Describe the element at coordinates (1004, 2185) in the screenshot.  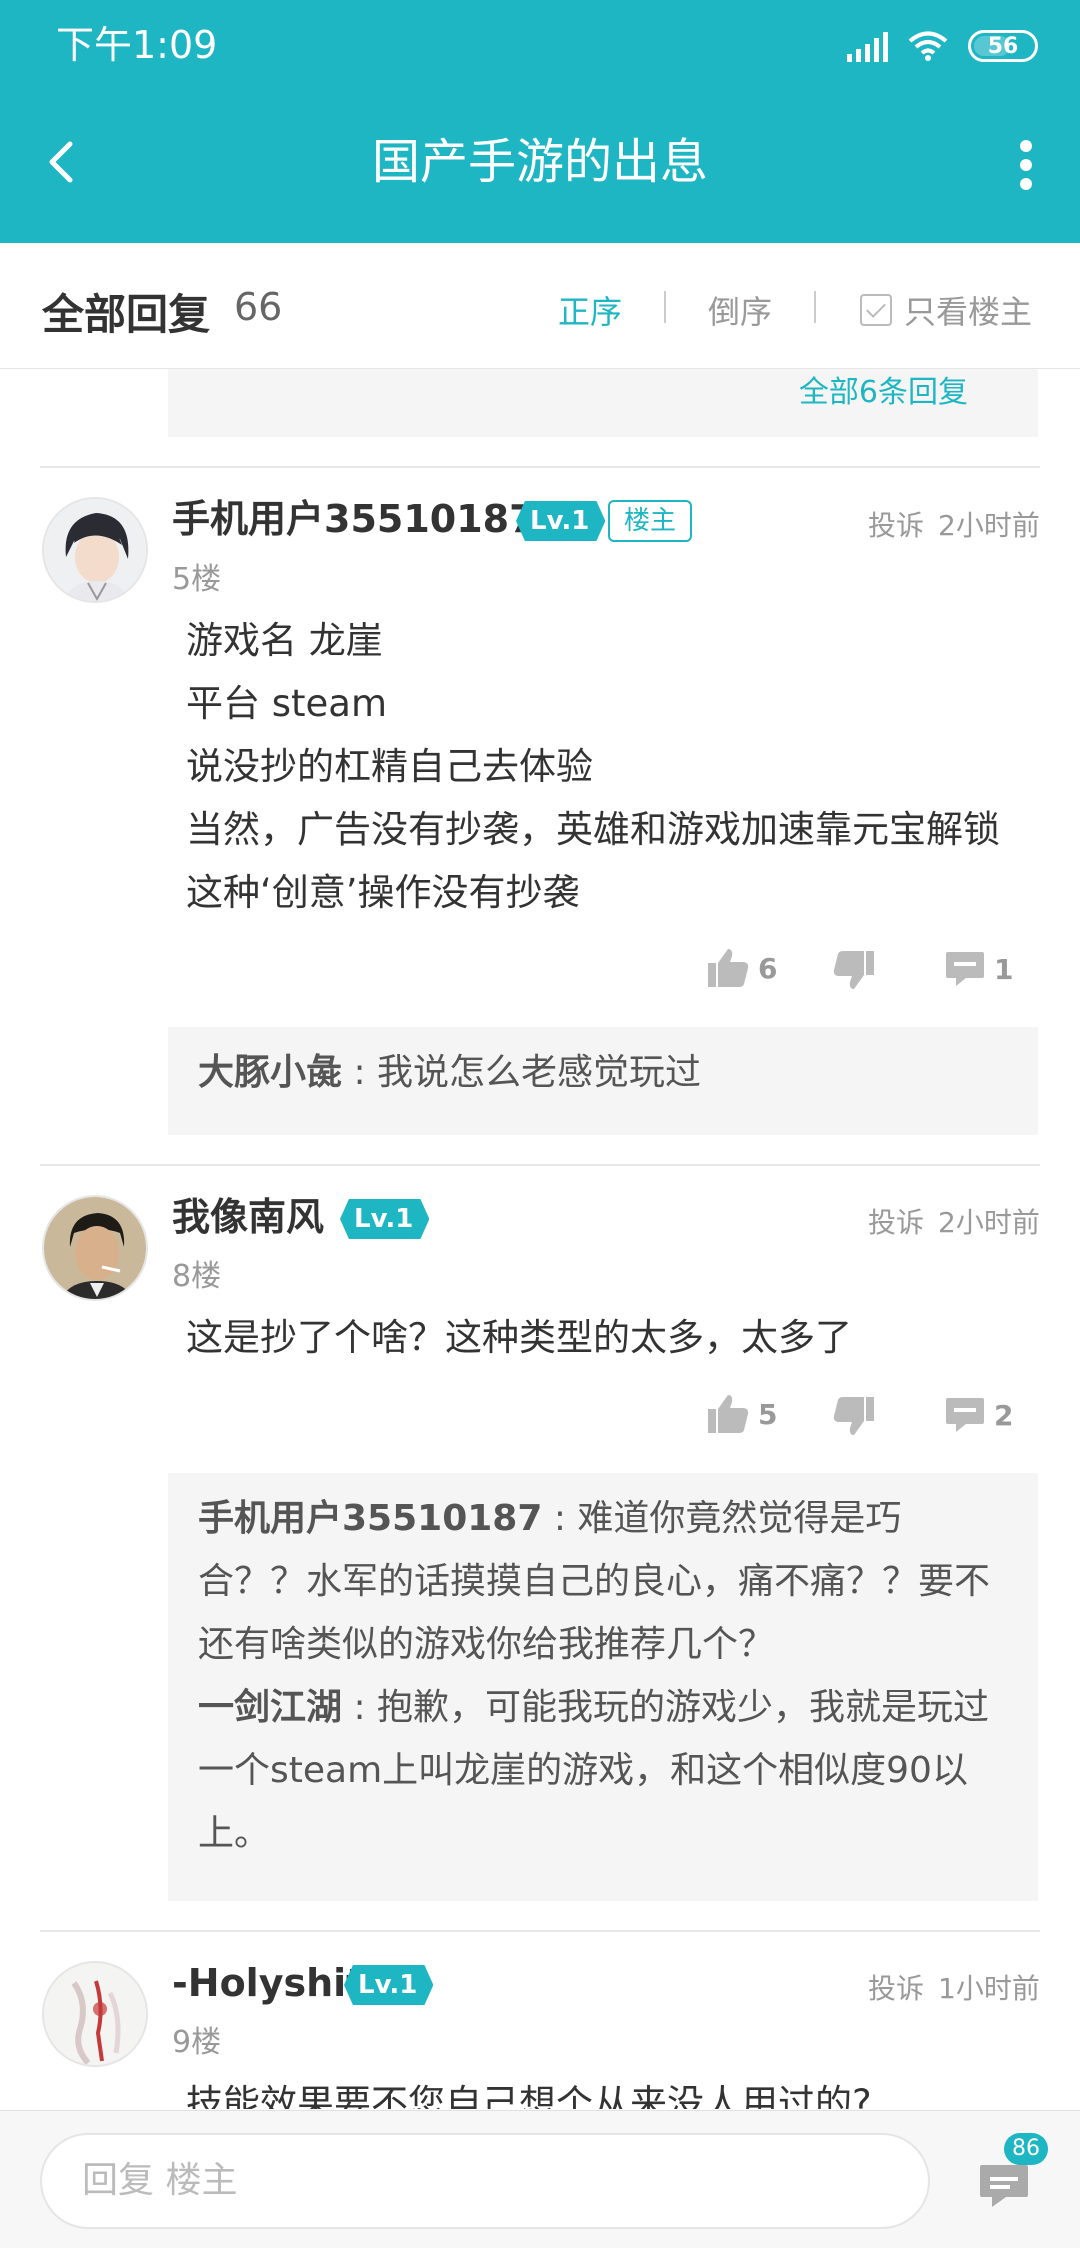
I see `message-icon` at that location.